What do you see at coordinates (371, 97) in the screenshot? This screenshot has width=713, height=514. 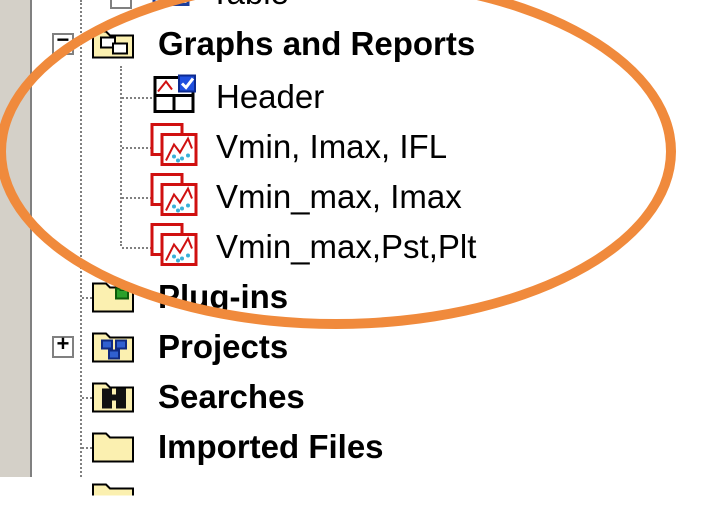 I see `tree-item-header: Header` at bounding box center [371, 97].